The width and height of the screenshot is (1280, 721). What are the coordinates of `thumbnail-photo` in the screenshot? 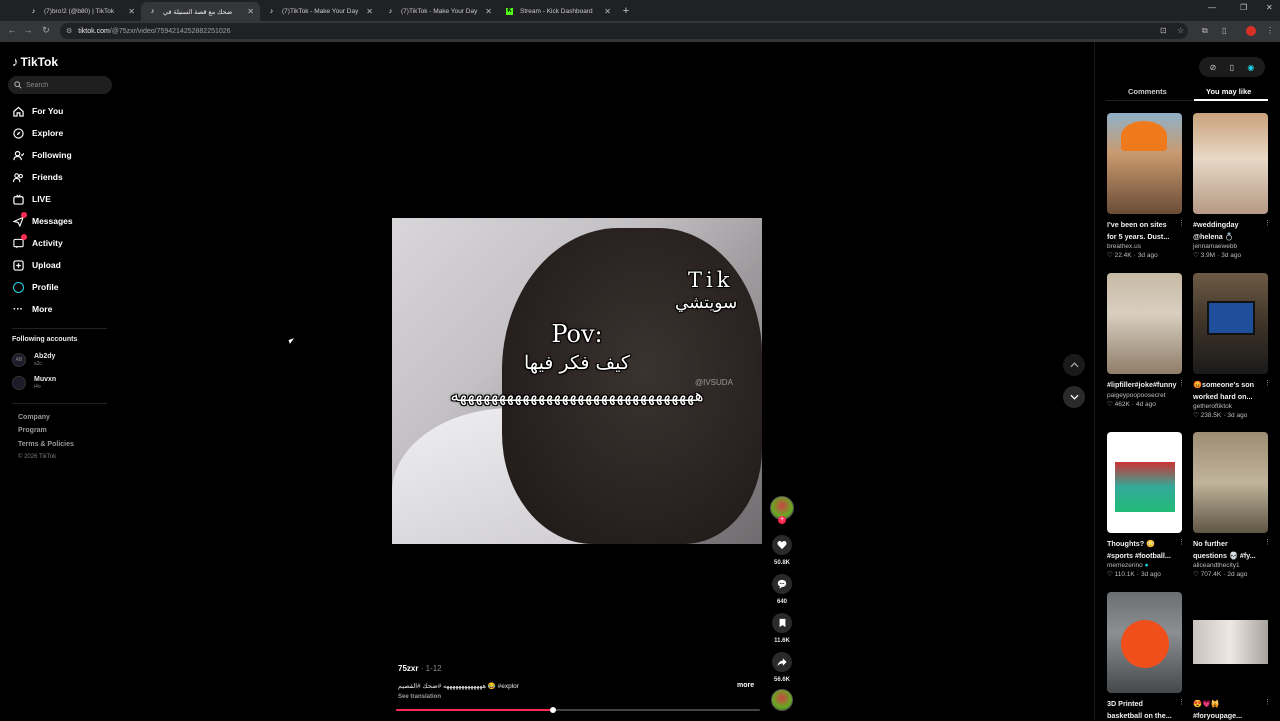 It's located at (1230, 642).